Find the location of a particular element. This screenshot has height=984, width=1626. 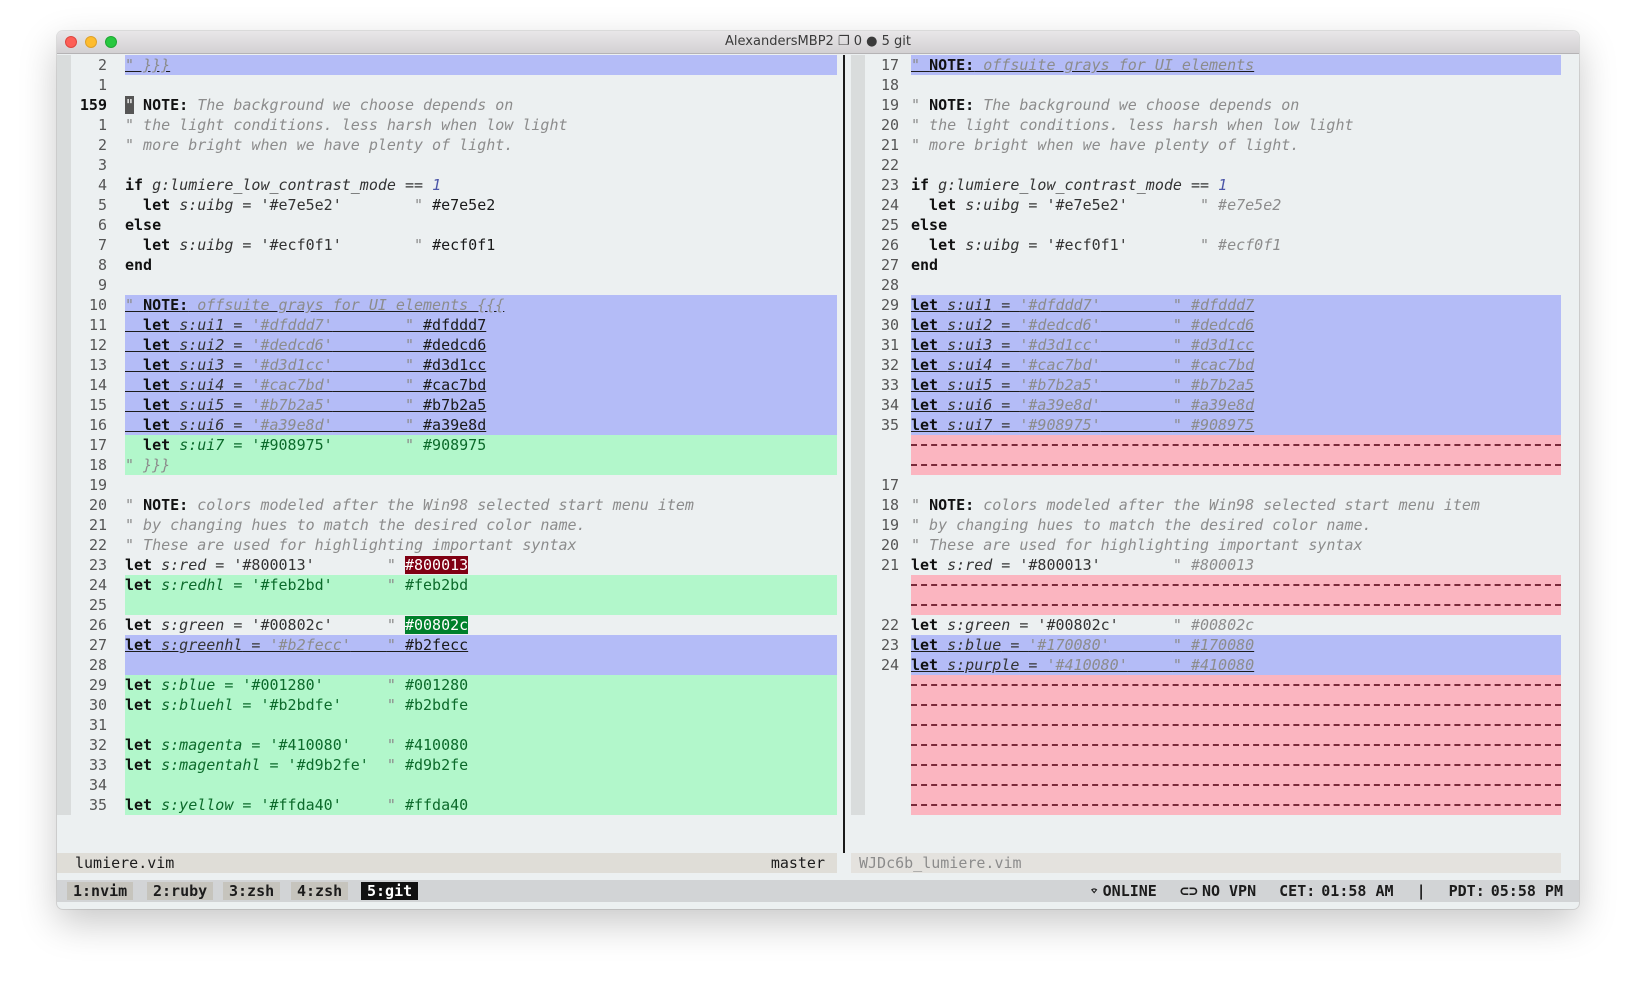

left-pane-line: 14 let s:ui4 = '#cac7bd' " #cac7bd is located at coordinates (447, 385).